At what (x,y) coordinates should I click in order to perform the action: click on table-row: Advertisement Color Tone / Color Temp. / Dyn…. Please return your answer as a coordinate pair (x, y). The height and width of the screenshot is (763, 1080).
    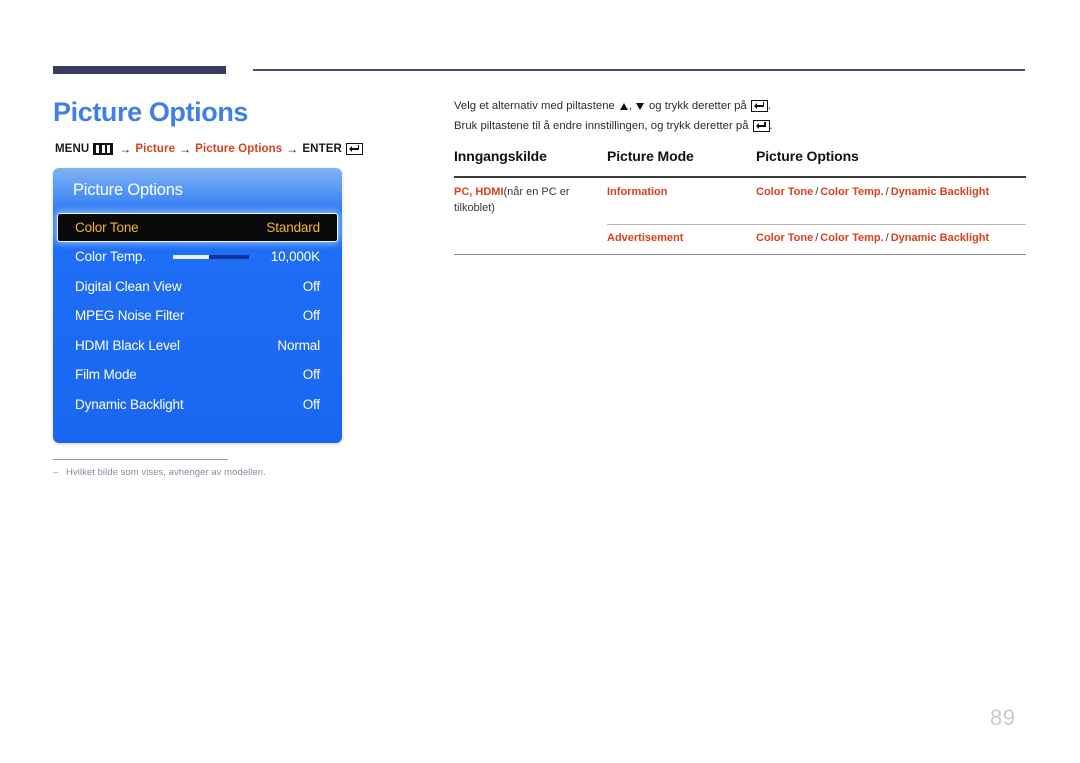
    Looking at the image, I should click on (740, 238).